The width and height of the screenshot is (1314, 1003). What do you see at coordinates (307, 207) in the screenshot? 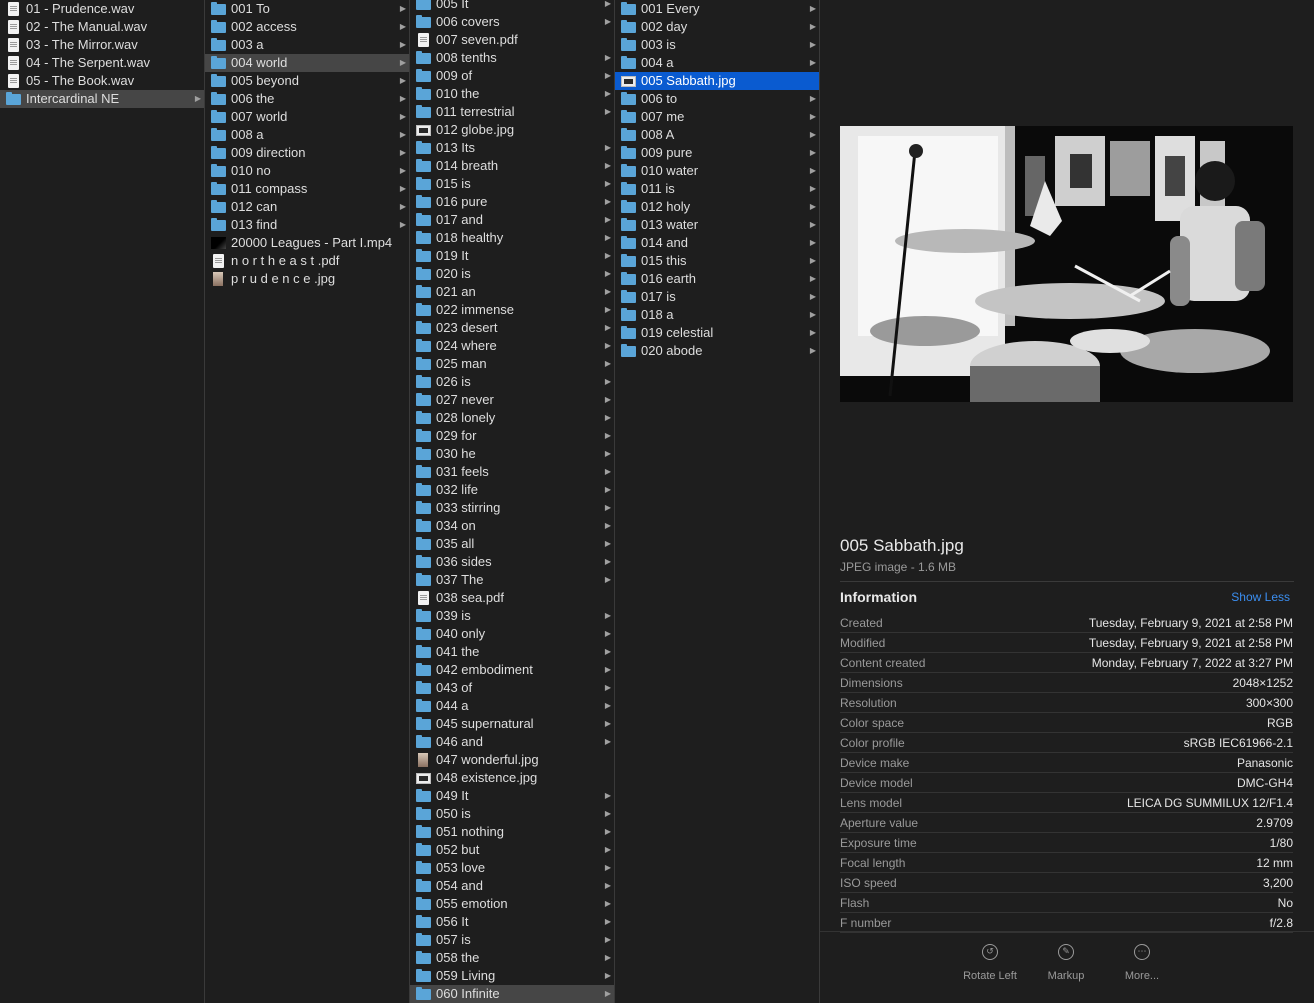
I see `folder-row: 012 can ▶` at bounding box center [307, 207].